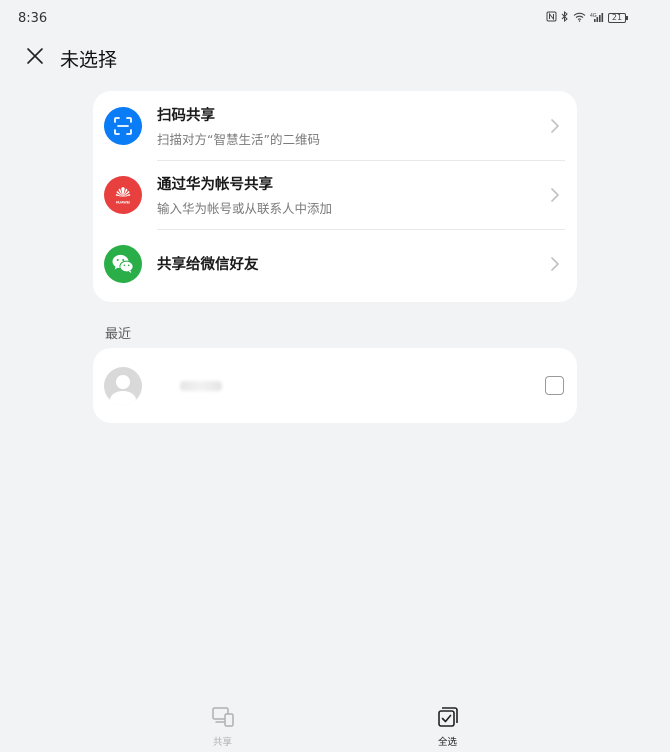 This screenshot has height=752, width=670. I want to click on option-huawei-account-share: HUAWEI 通过华为帐号共享 输入华为帐号或从联系人中添加, so click(335, 194).